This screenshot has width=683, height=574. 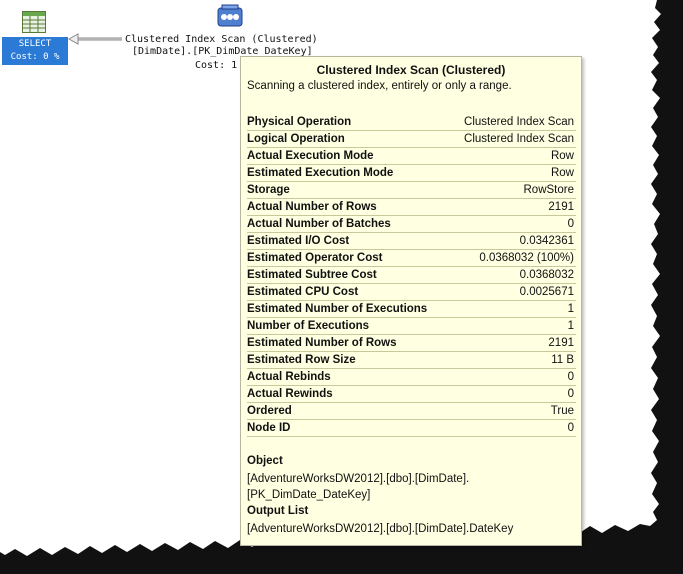 I want to click on property-value: 11 B, so click(x=562, y=360).